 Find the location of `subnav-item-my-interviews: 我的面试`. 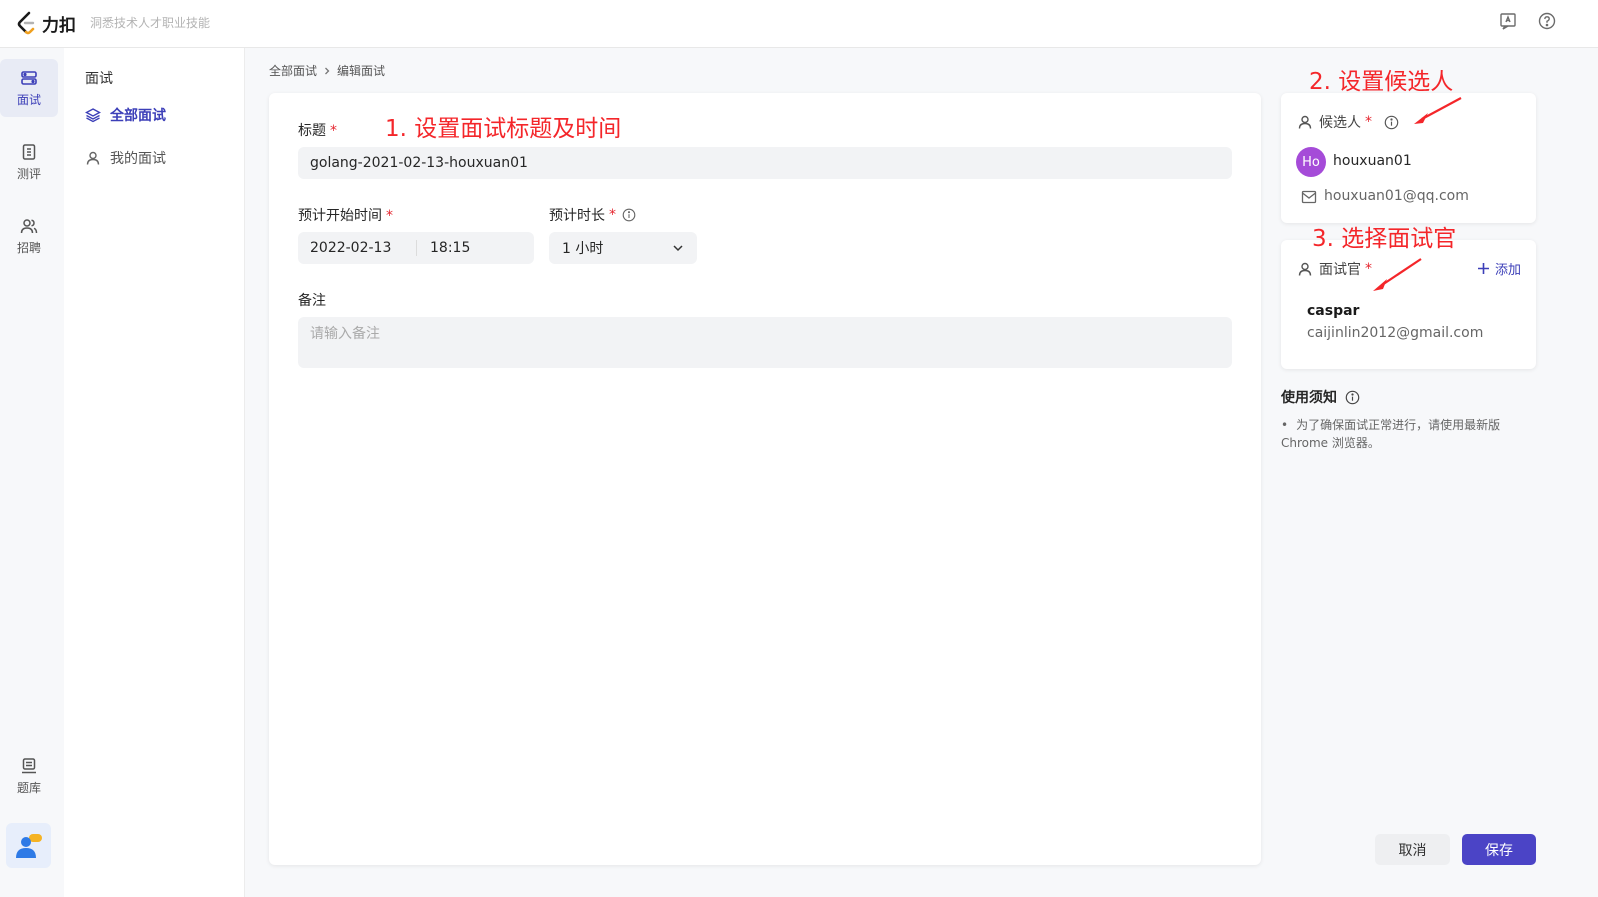

subnav-item-my-interviews: 我的面试 is located at coordinates (125, 158).